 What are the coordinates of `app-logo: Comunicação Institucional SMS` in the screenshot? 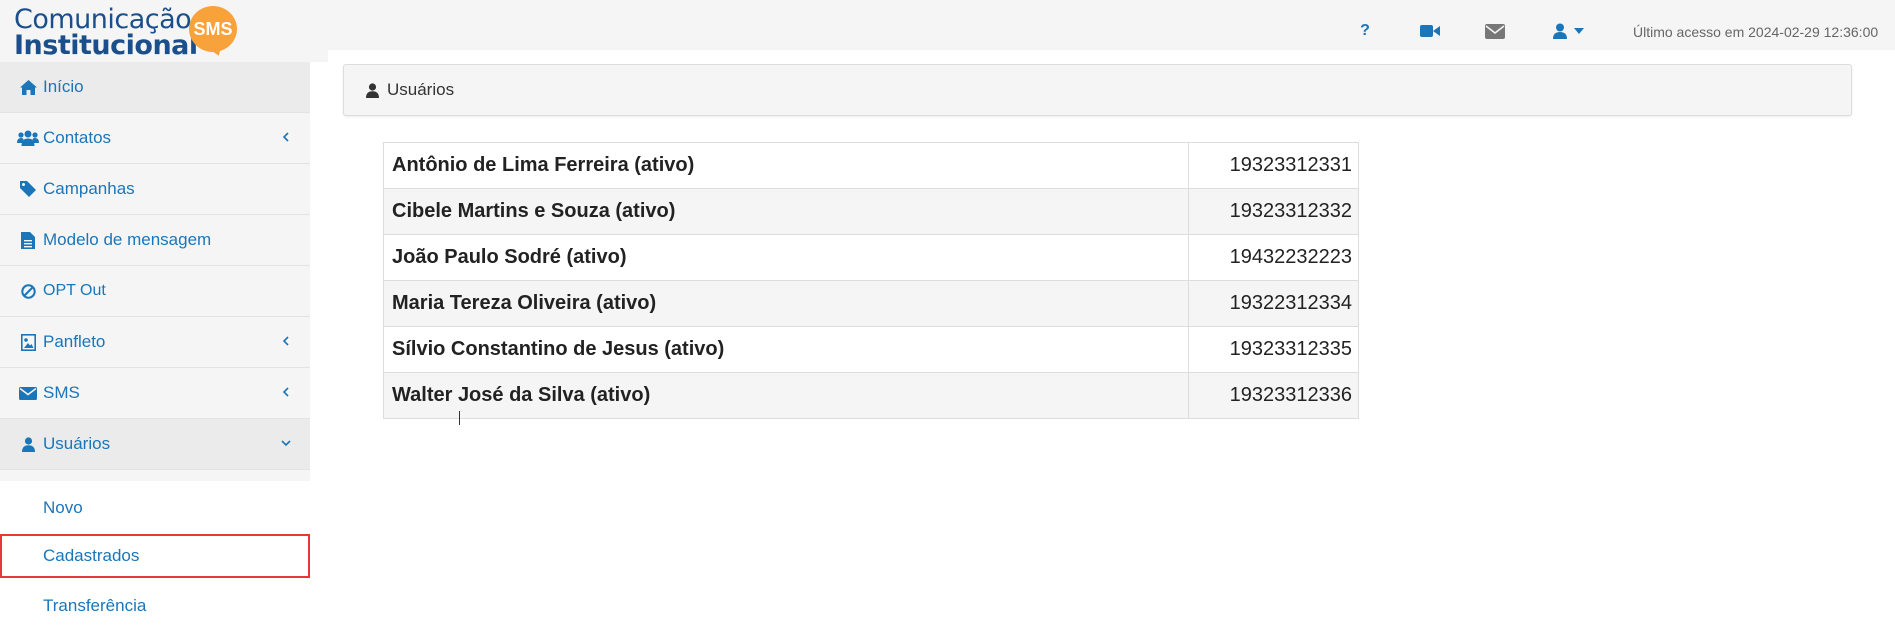 It's located at (129, 32).